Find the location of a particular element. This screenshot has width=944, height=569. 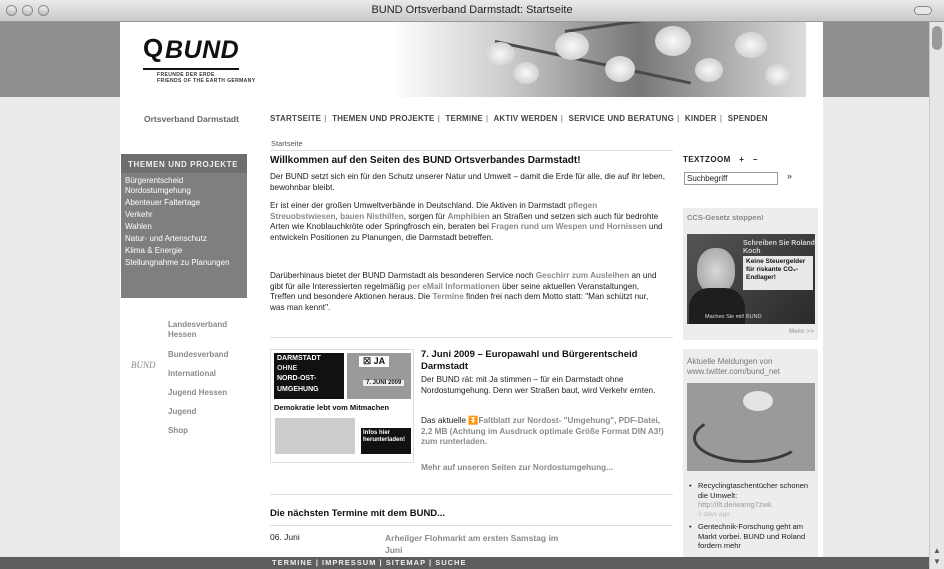

bird-icon is located at coordinates (758, 401).